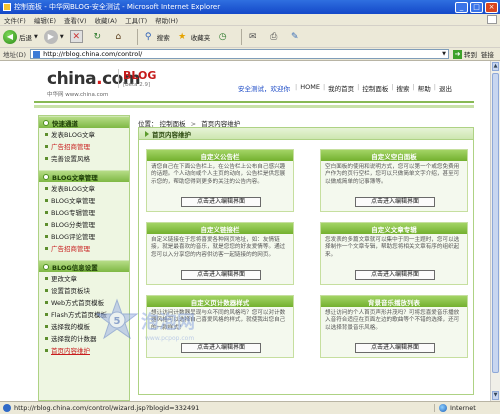 The width and height of the screenshot is (500, 414). I want to click on vertical-scrollbar: ▲ ▼, so click(495, 231).